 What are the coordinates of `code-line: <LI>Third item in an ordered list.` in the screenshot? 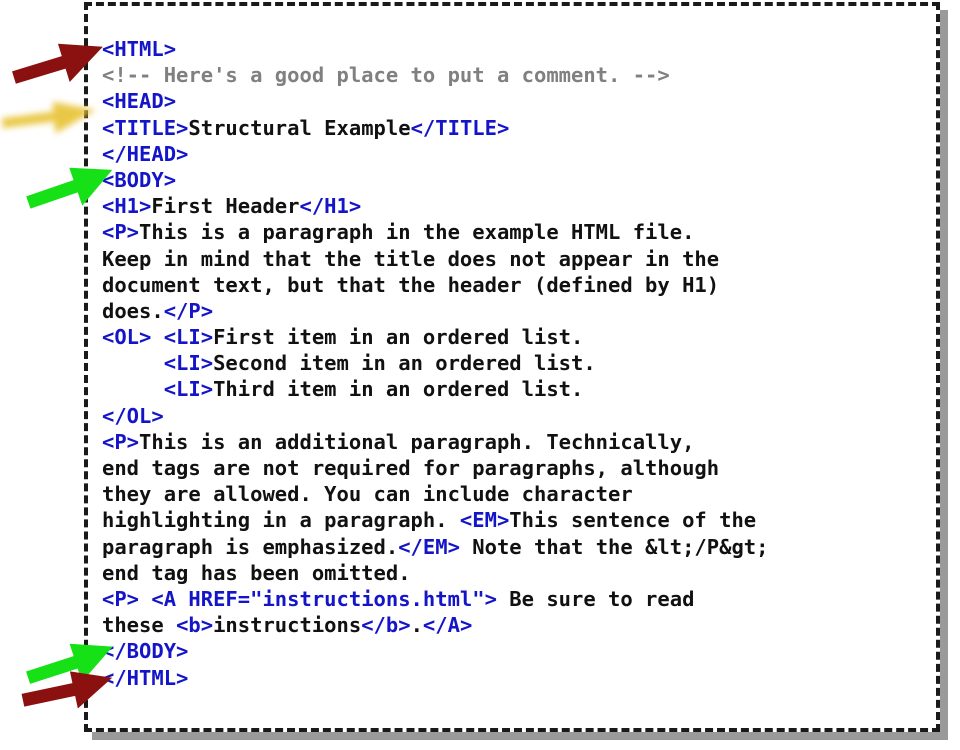 It's located at (516, 389).